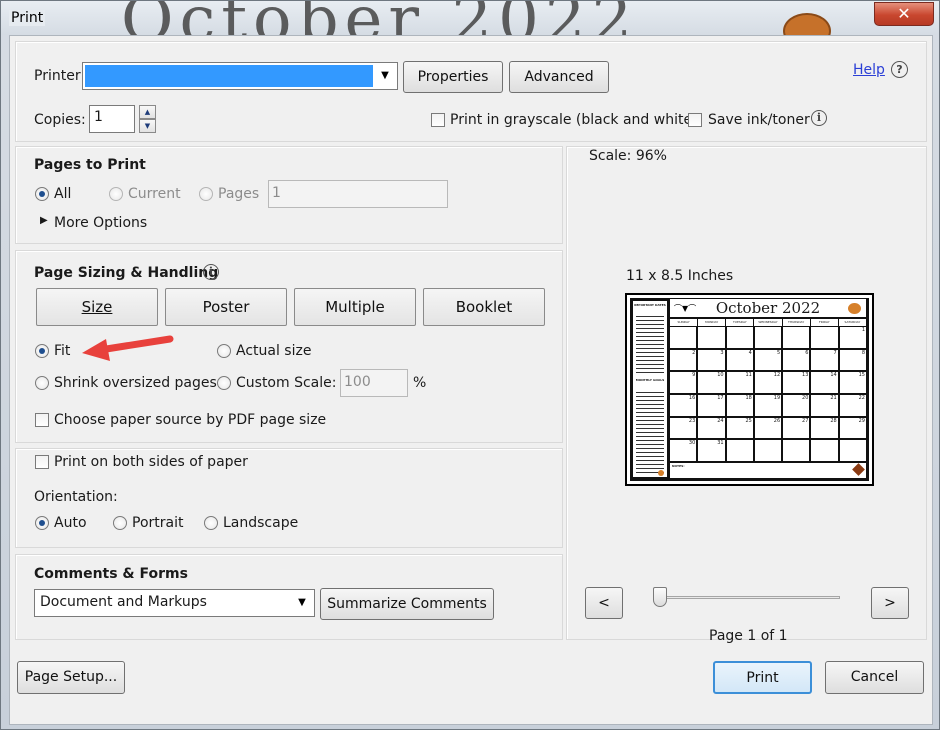  I want to click on pages-range-radio, so click(206, 194).